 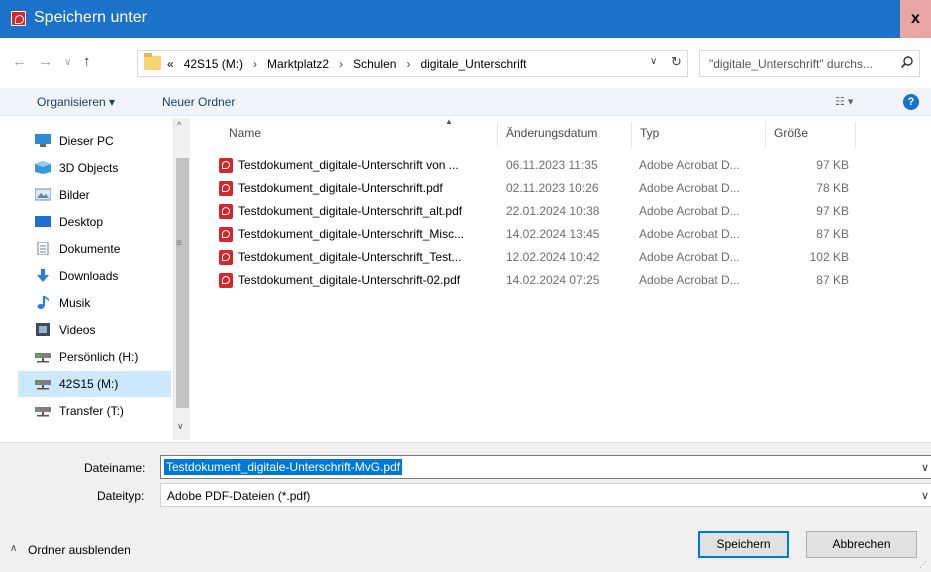 What do you see at coordinates (13, 548) in the screenshot?
I see `chevron-up-icon: ∧` at bounding box center [13, 548].